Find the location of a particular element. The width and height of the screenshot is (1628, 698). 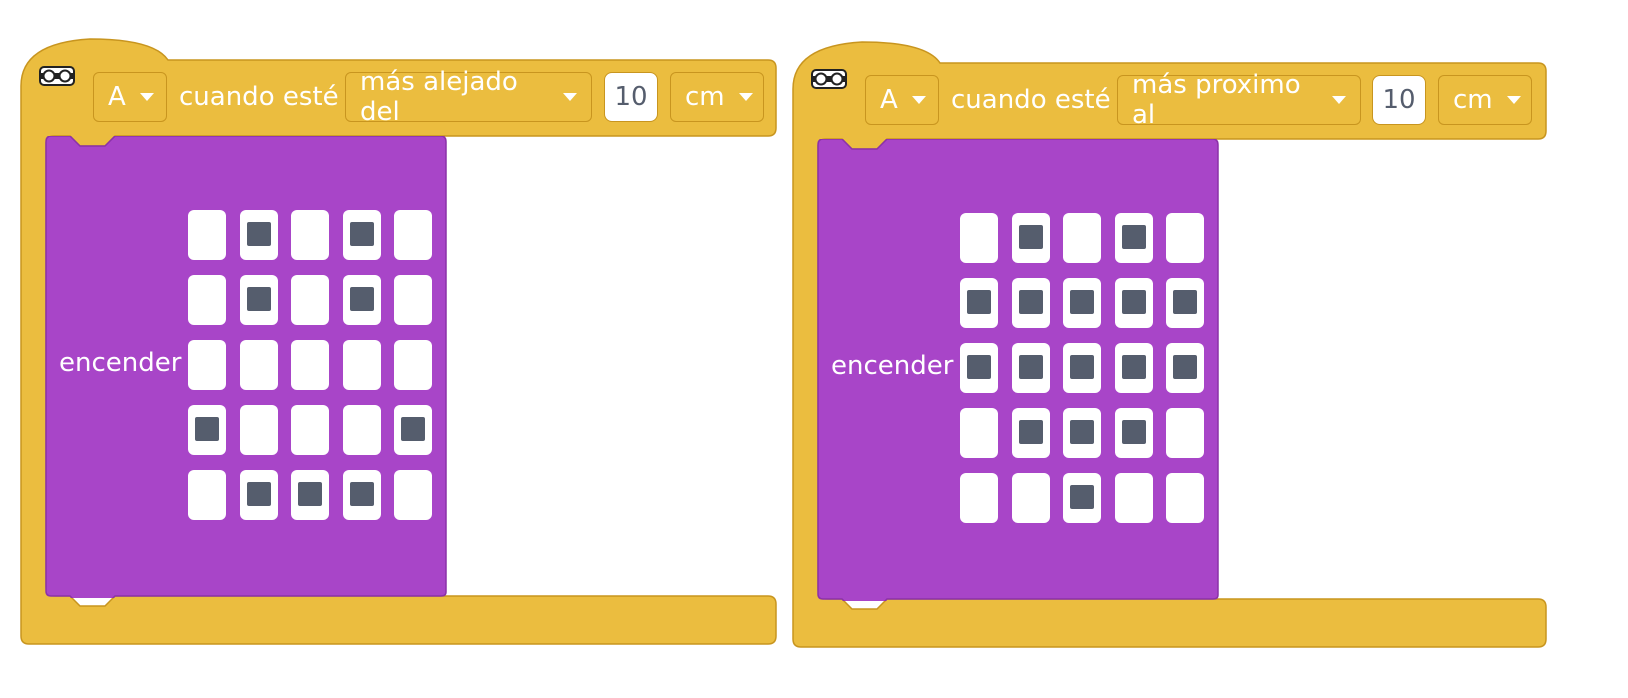

ultrasonic-sensor-icon is located at coordinates (57, 76).